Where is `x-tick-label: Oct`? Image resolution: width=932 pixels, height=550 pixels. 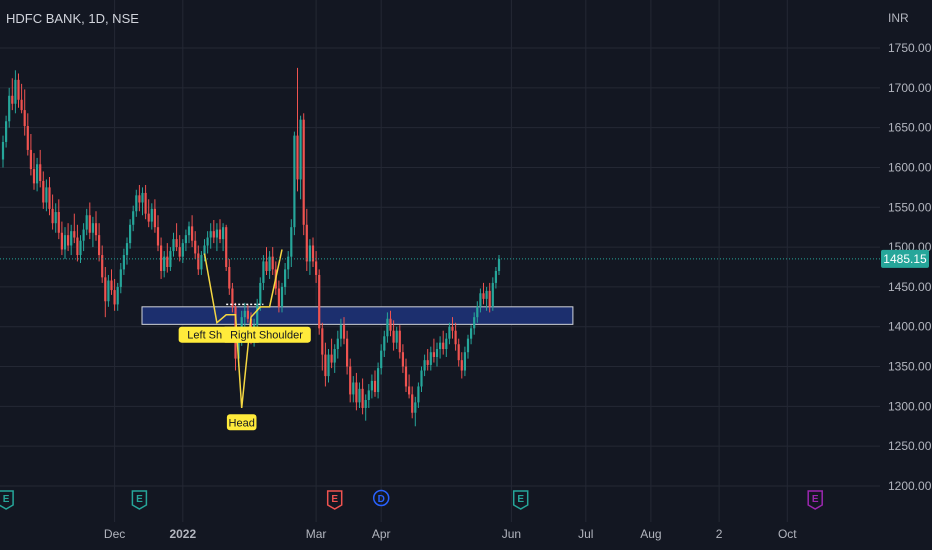
x-tick-label: Oct is located at coordinates (787, 534).